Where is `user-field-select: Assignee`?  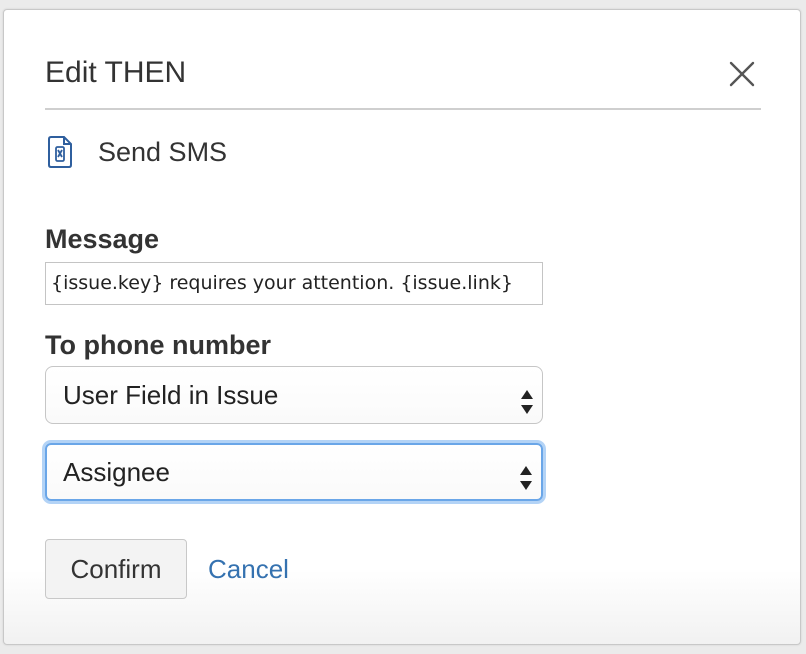
user-field-select: Assignee is located at coordinates (294, 472).